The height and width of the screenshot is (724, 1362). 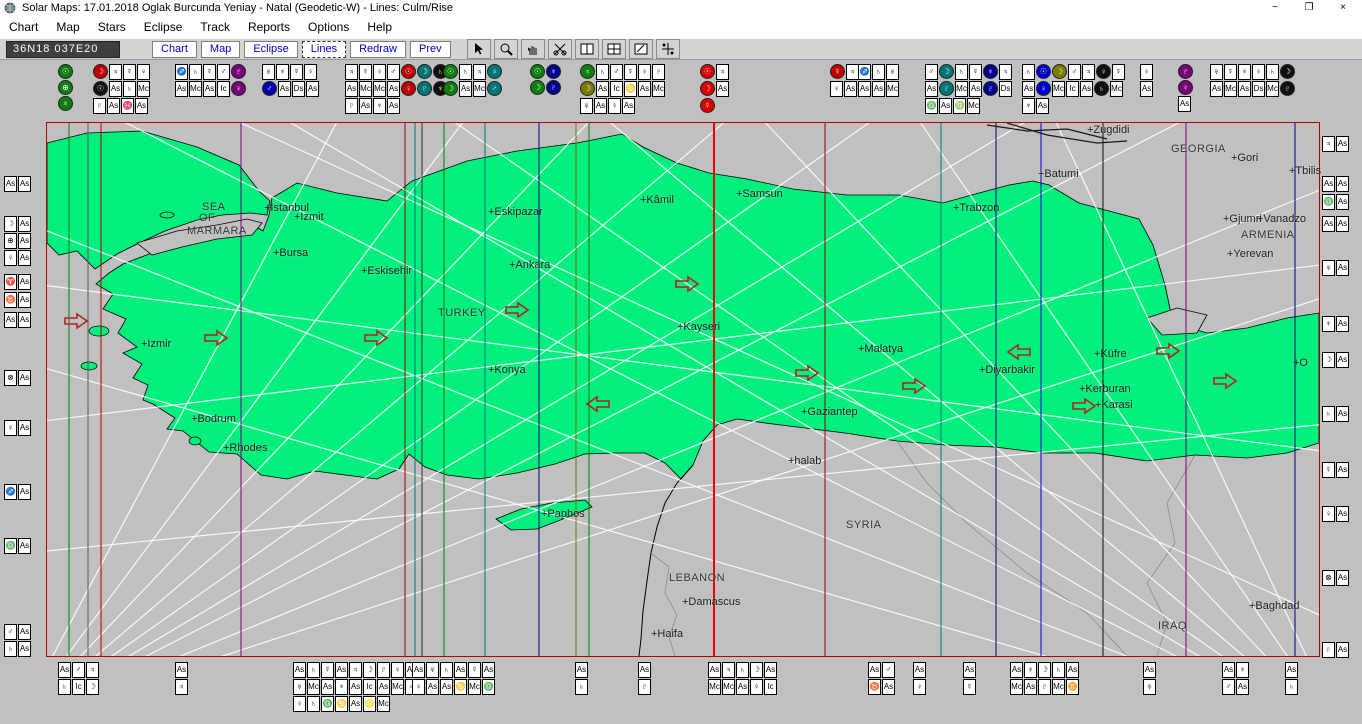 What do you see at coordinates (805, 461) in the screenshot?
I see `city-label: +halab` at bounding box center [805, 461].